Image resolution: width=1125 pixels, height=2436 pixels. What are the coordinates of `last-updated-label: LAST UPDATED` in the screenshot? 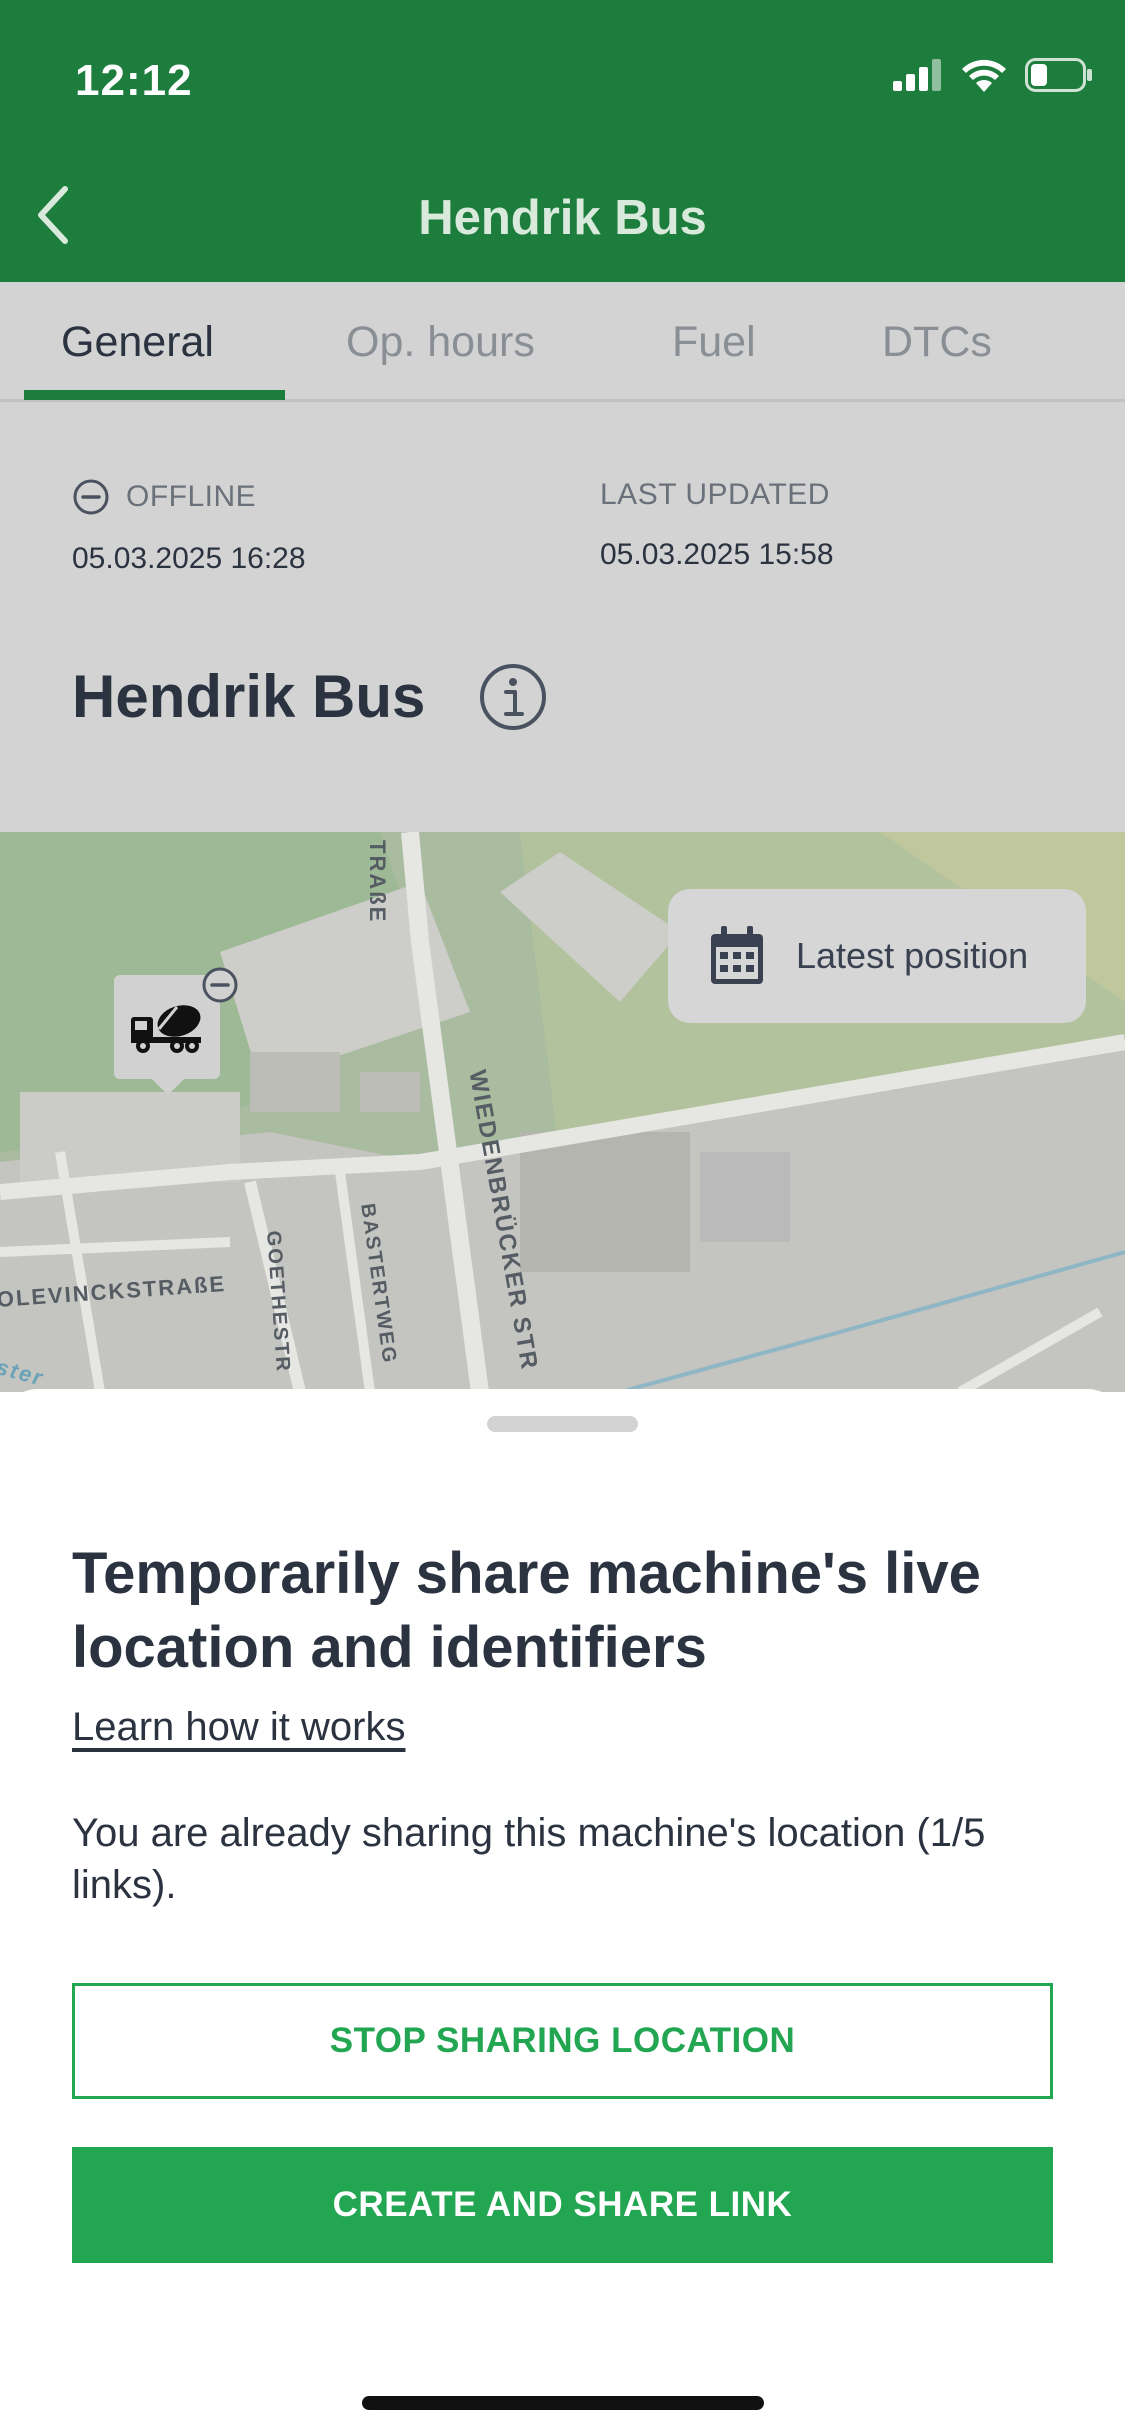 It's located at (715, 494).